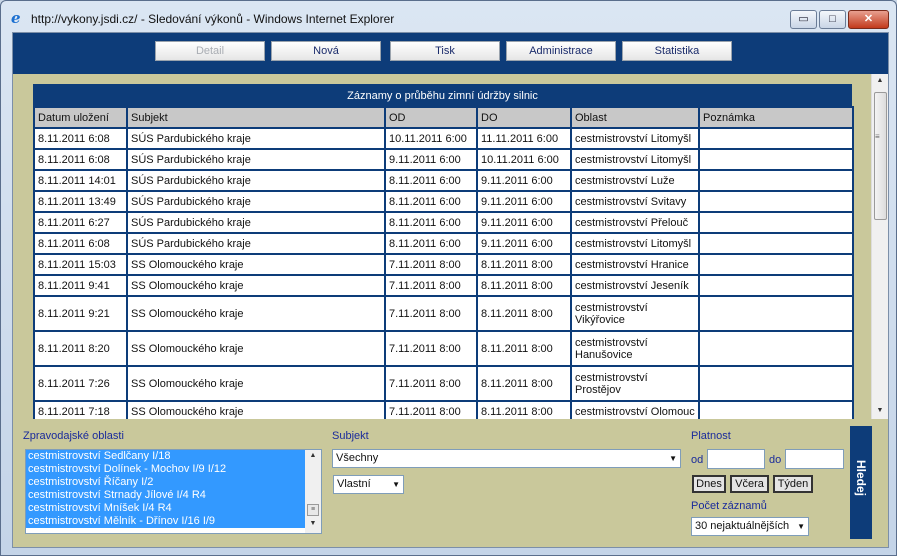  What do you see at coordinates (635, 222) in the screenshot?
I see `cell-area: cestmistrovství Přelouč` at bounding box center [635, 222].